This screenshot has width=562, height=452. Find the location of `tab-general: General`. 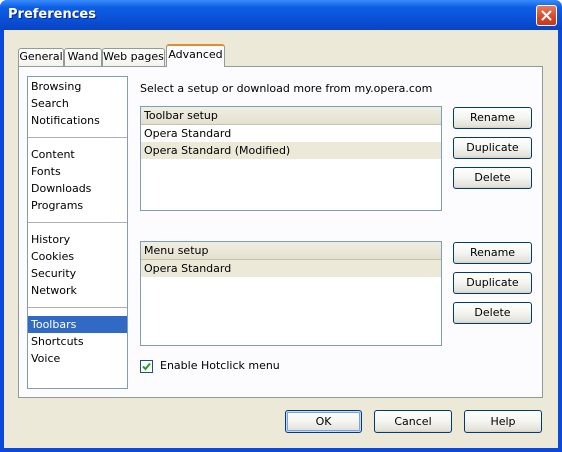

tab-general: General is located at coordinates (41, 57).